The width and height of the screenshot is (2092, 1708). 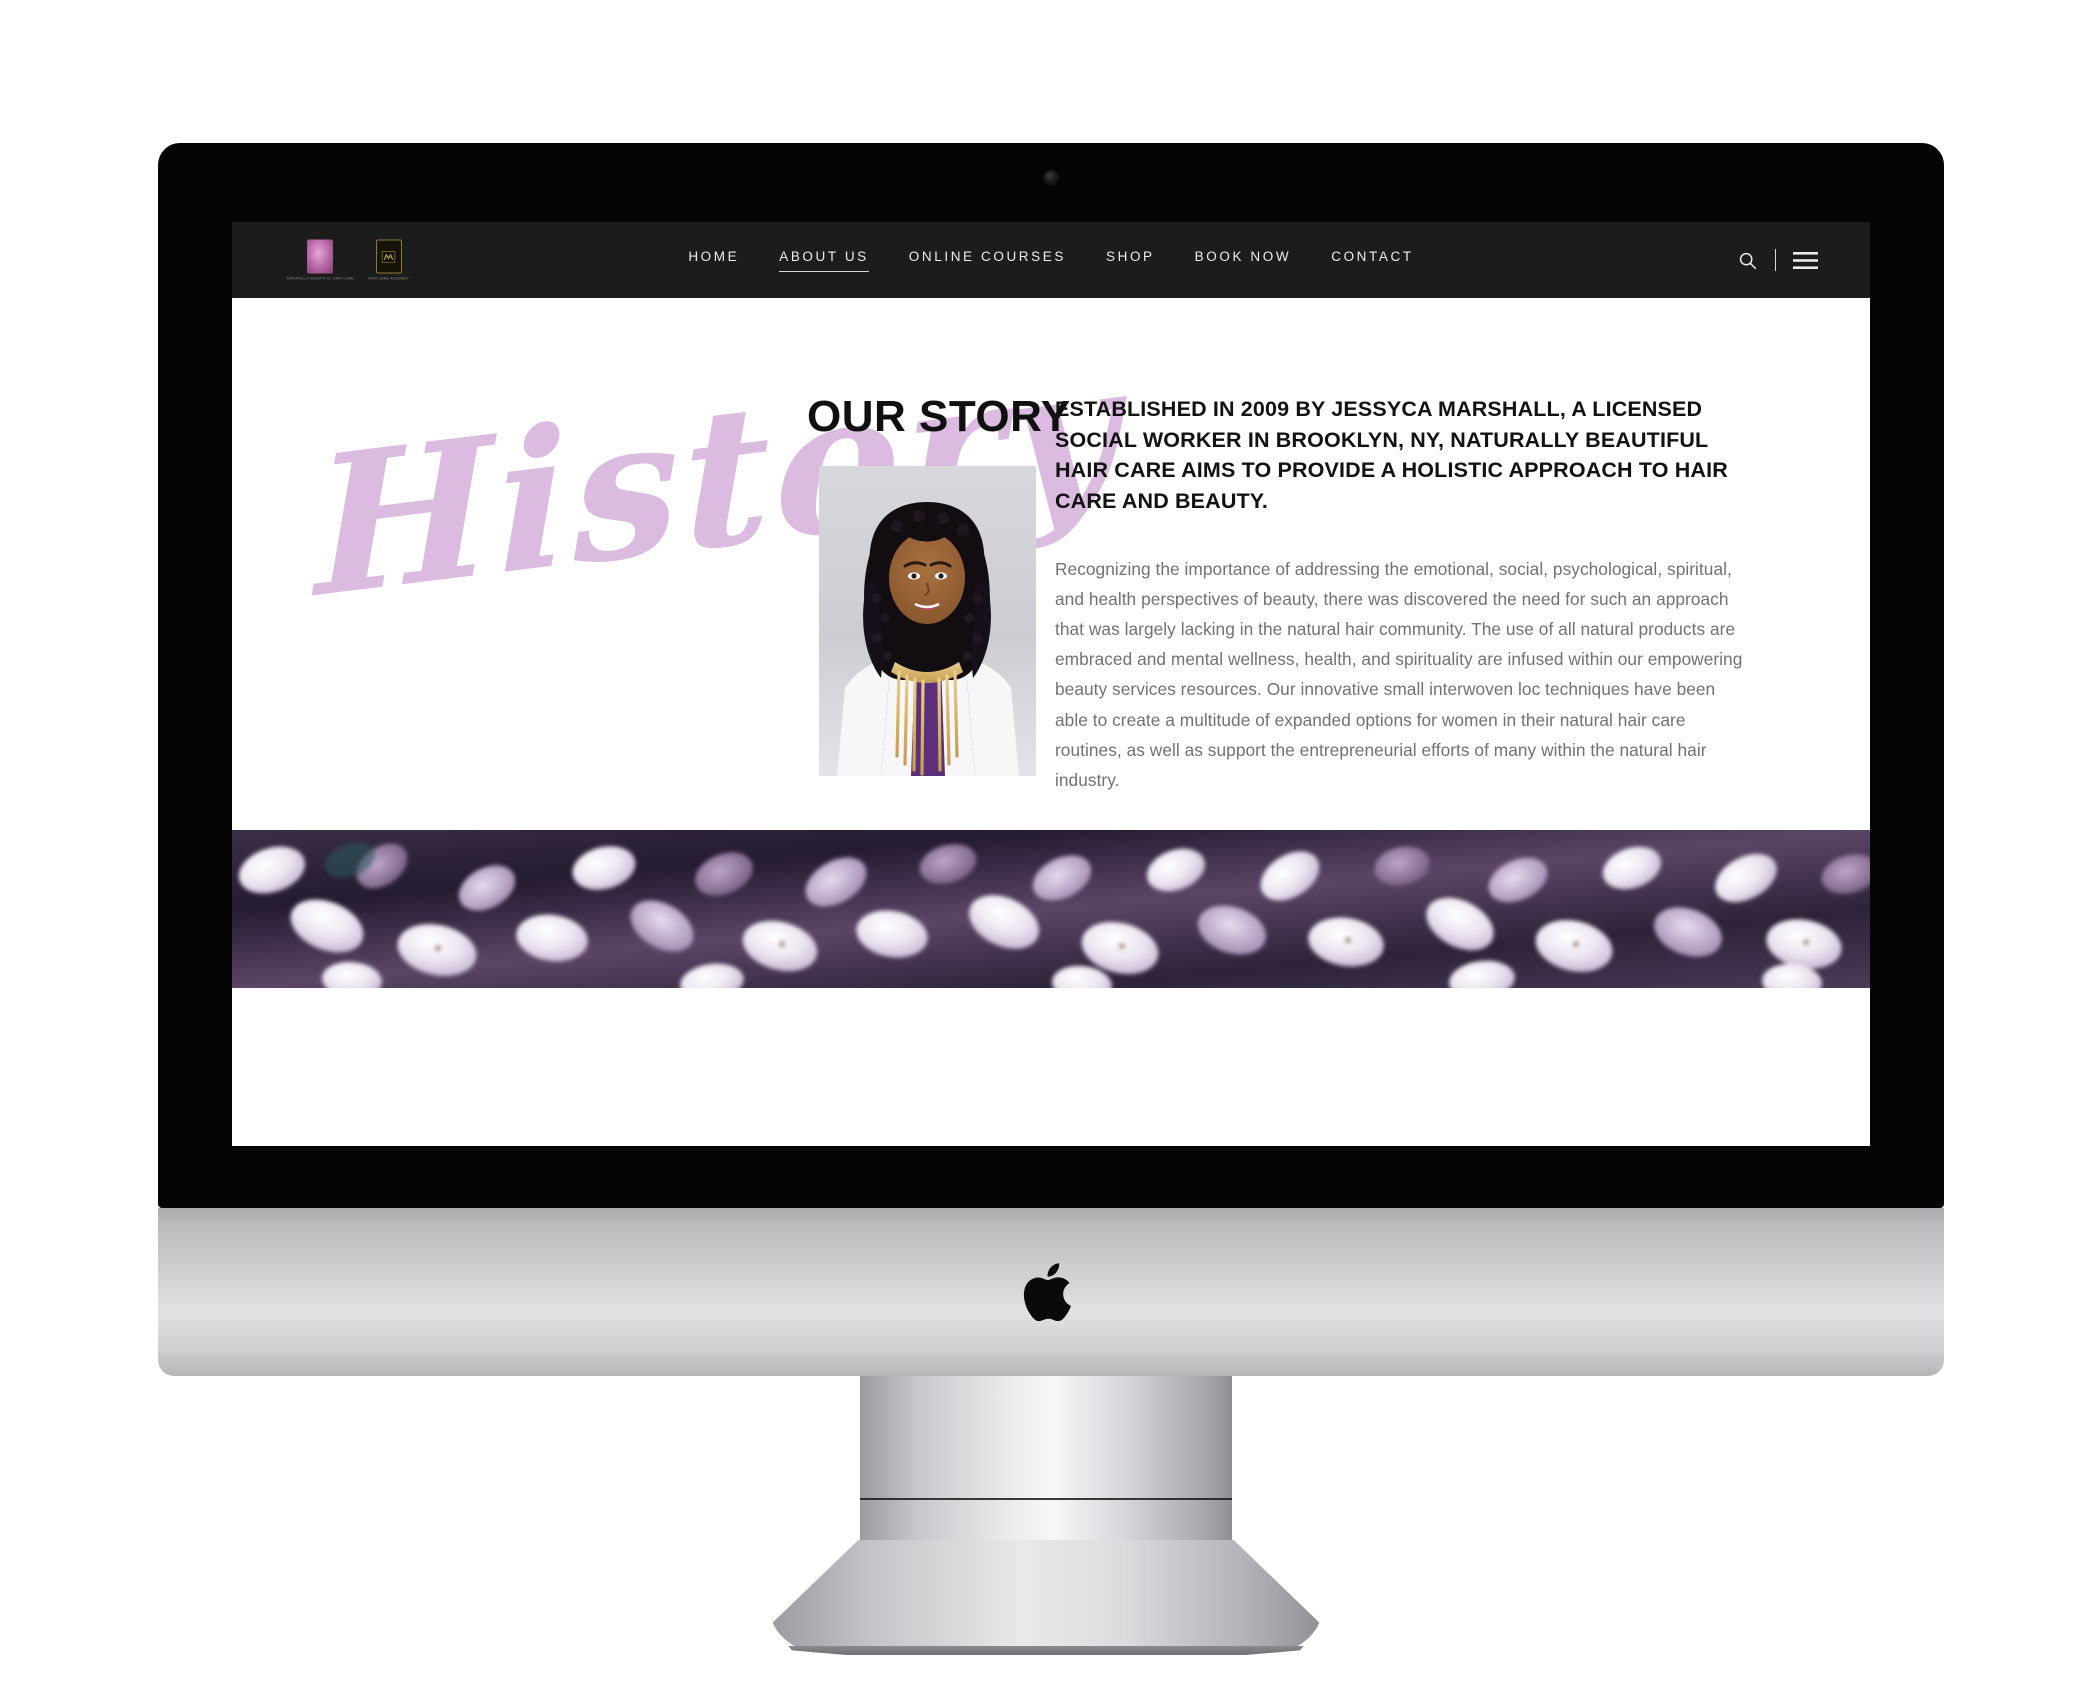 What do you see at coordinates (320, 256) in the screenshot?
I see `brand-mark-pink-icon` at bounding box center [320, 256].